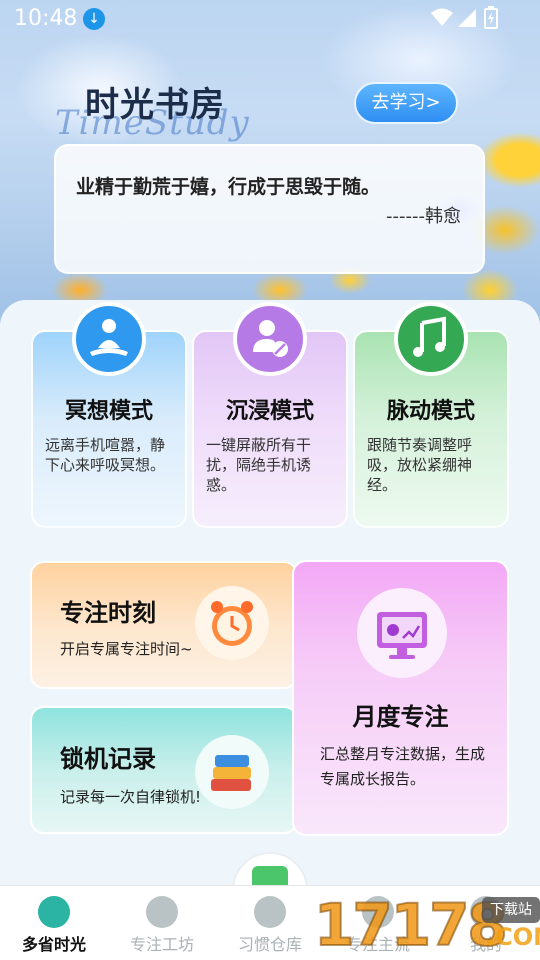  What do you see at coordinates (431, 339) in the screenshot?
I see `music-note-icon` at bounding box center [431, 339].